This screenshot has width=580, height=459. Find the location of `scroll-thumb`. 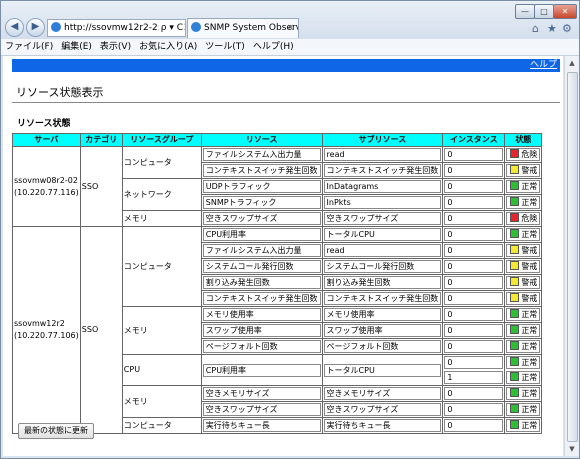

scroll-thumb is located at coordinates (572, 257).